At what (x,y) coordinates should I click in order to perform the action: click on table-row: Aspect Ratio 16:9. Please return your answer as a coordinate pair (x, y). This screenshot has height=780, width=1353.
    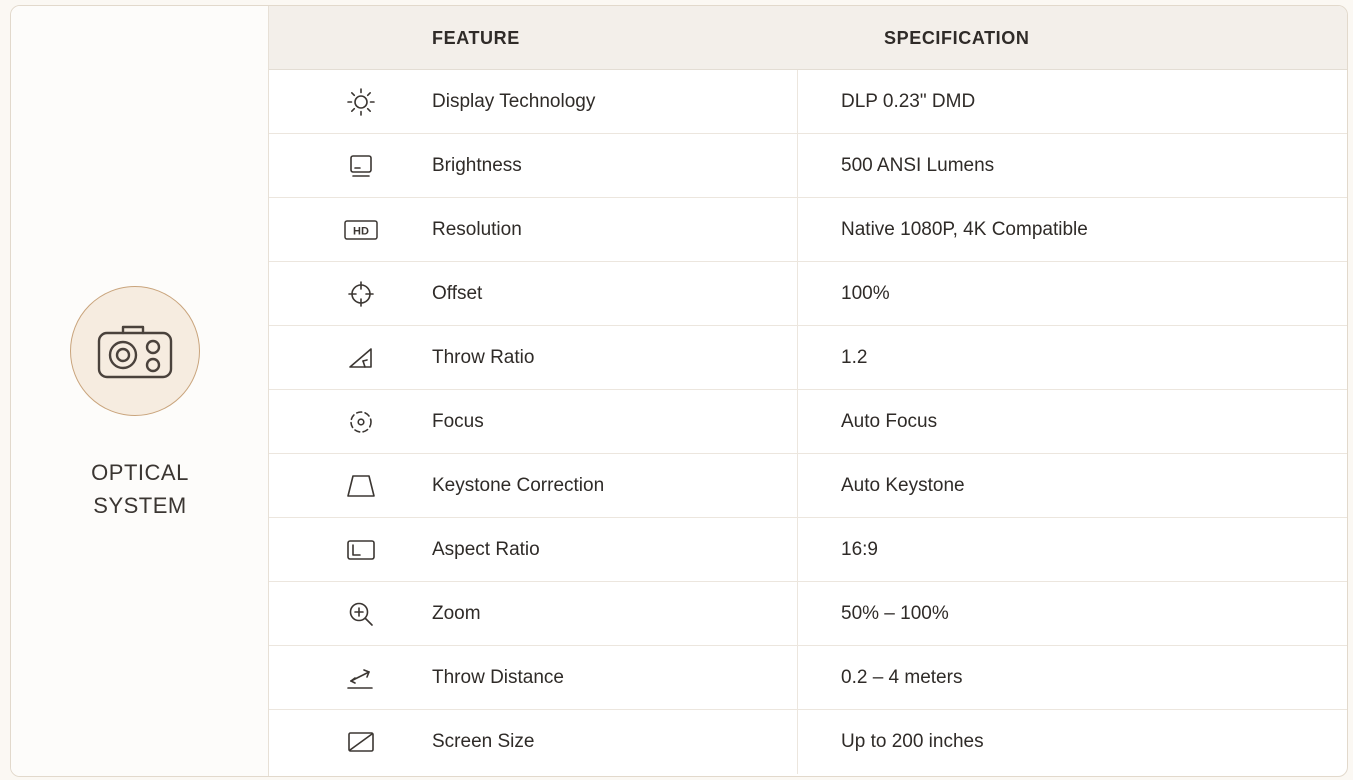
    Looking at the image, I should click on (808, 550).